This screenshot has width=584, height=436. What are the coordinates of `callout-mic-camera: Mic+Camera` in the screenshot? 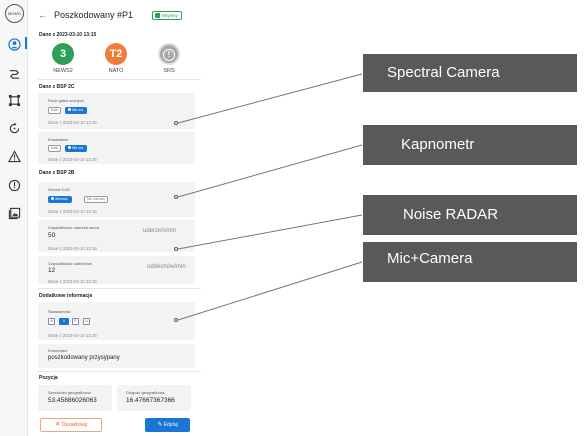 It's located at (470, 262).